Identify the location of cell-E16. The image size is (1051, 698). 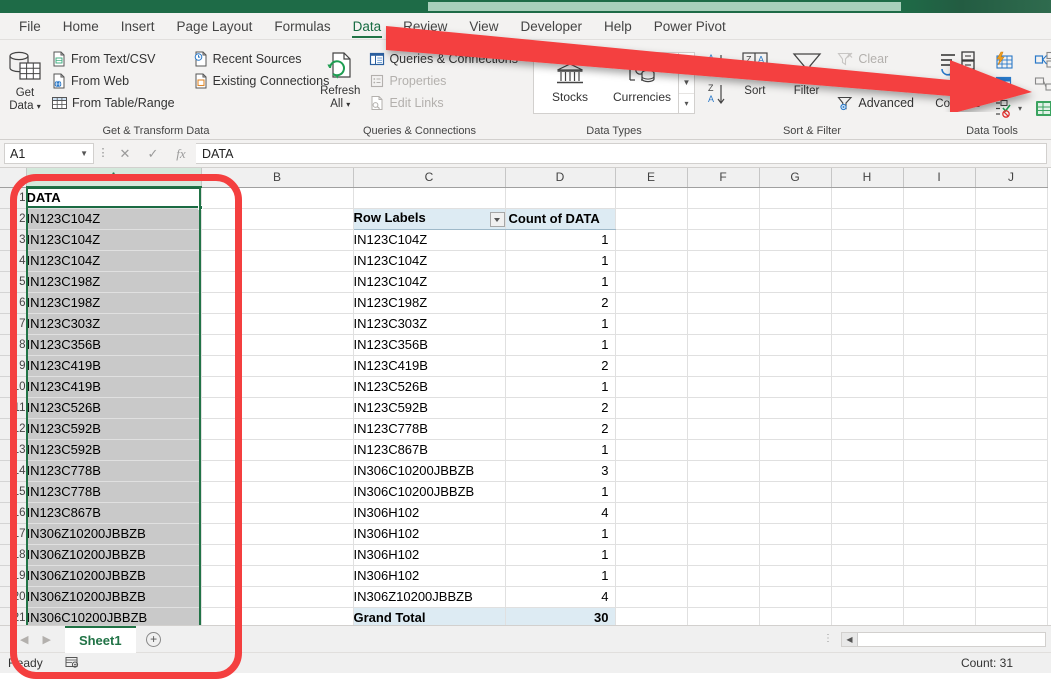
(651, 513).